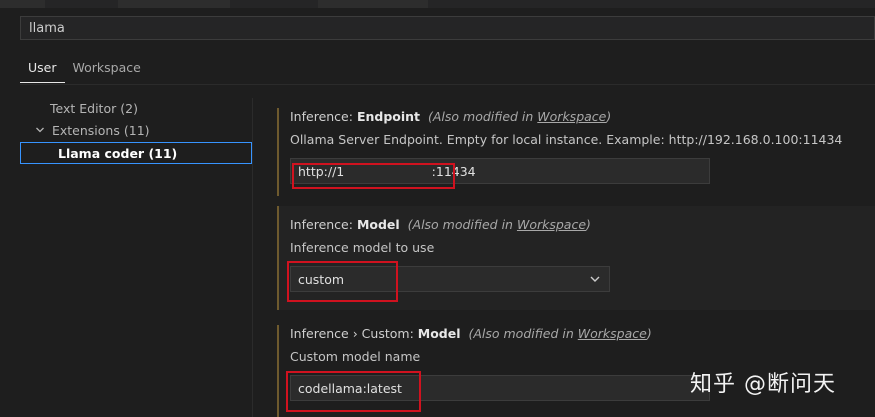 Image resolution: width=875 pixels, height=417 pixels. Describe the element at coordinates (362, 247) in the screenshot. I see `setting-description: Inference model to use` at that location.